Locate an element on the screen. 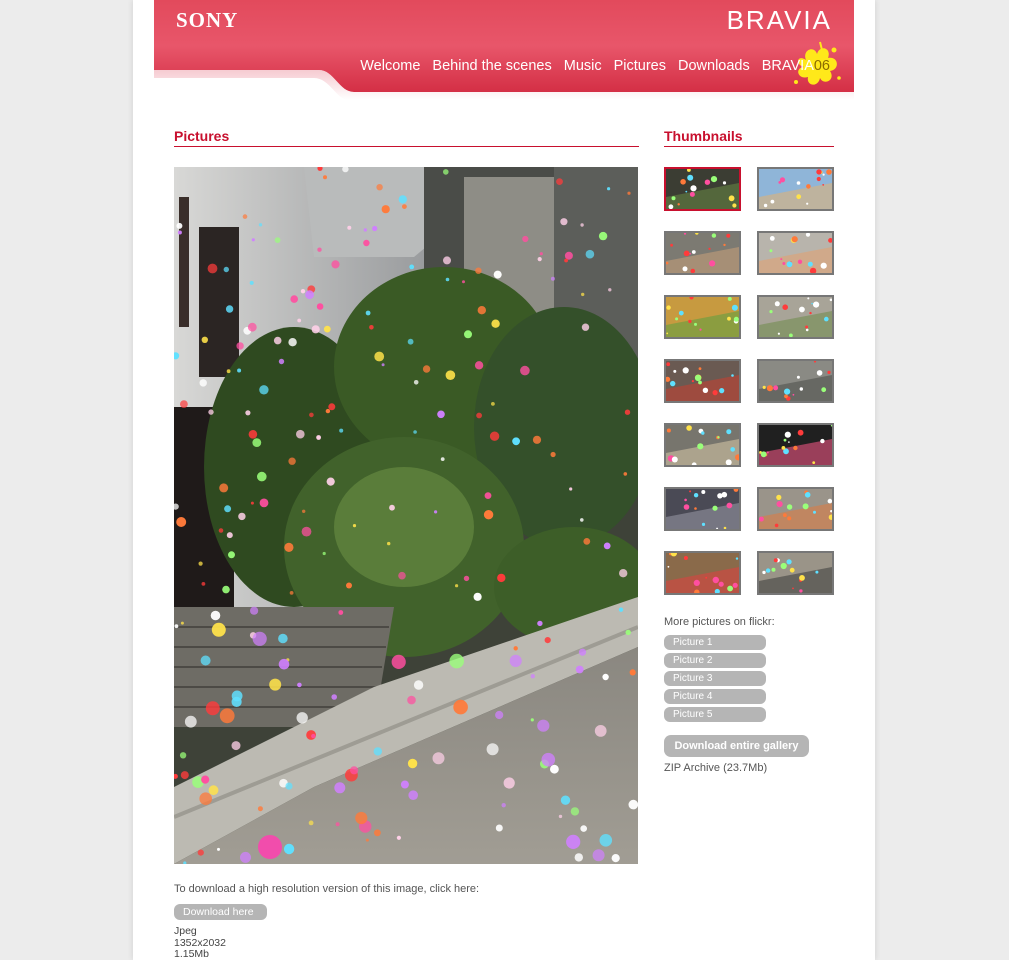 Image resolution: width=1009 pixels, height=960 pixels. file-size: 1.15Mb is located at coordinates (192, 954).